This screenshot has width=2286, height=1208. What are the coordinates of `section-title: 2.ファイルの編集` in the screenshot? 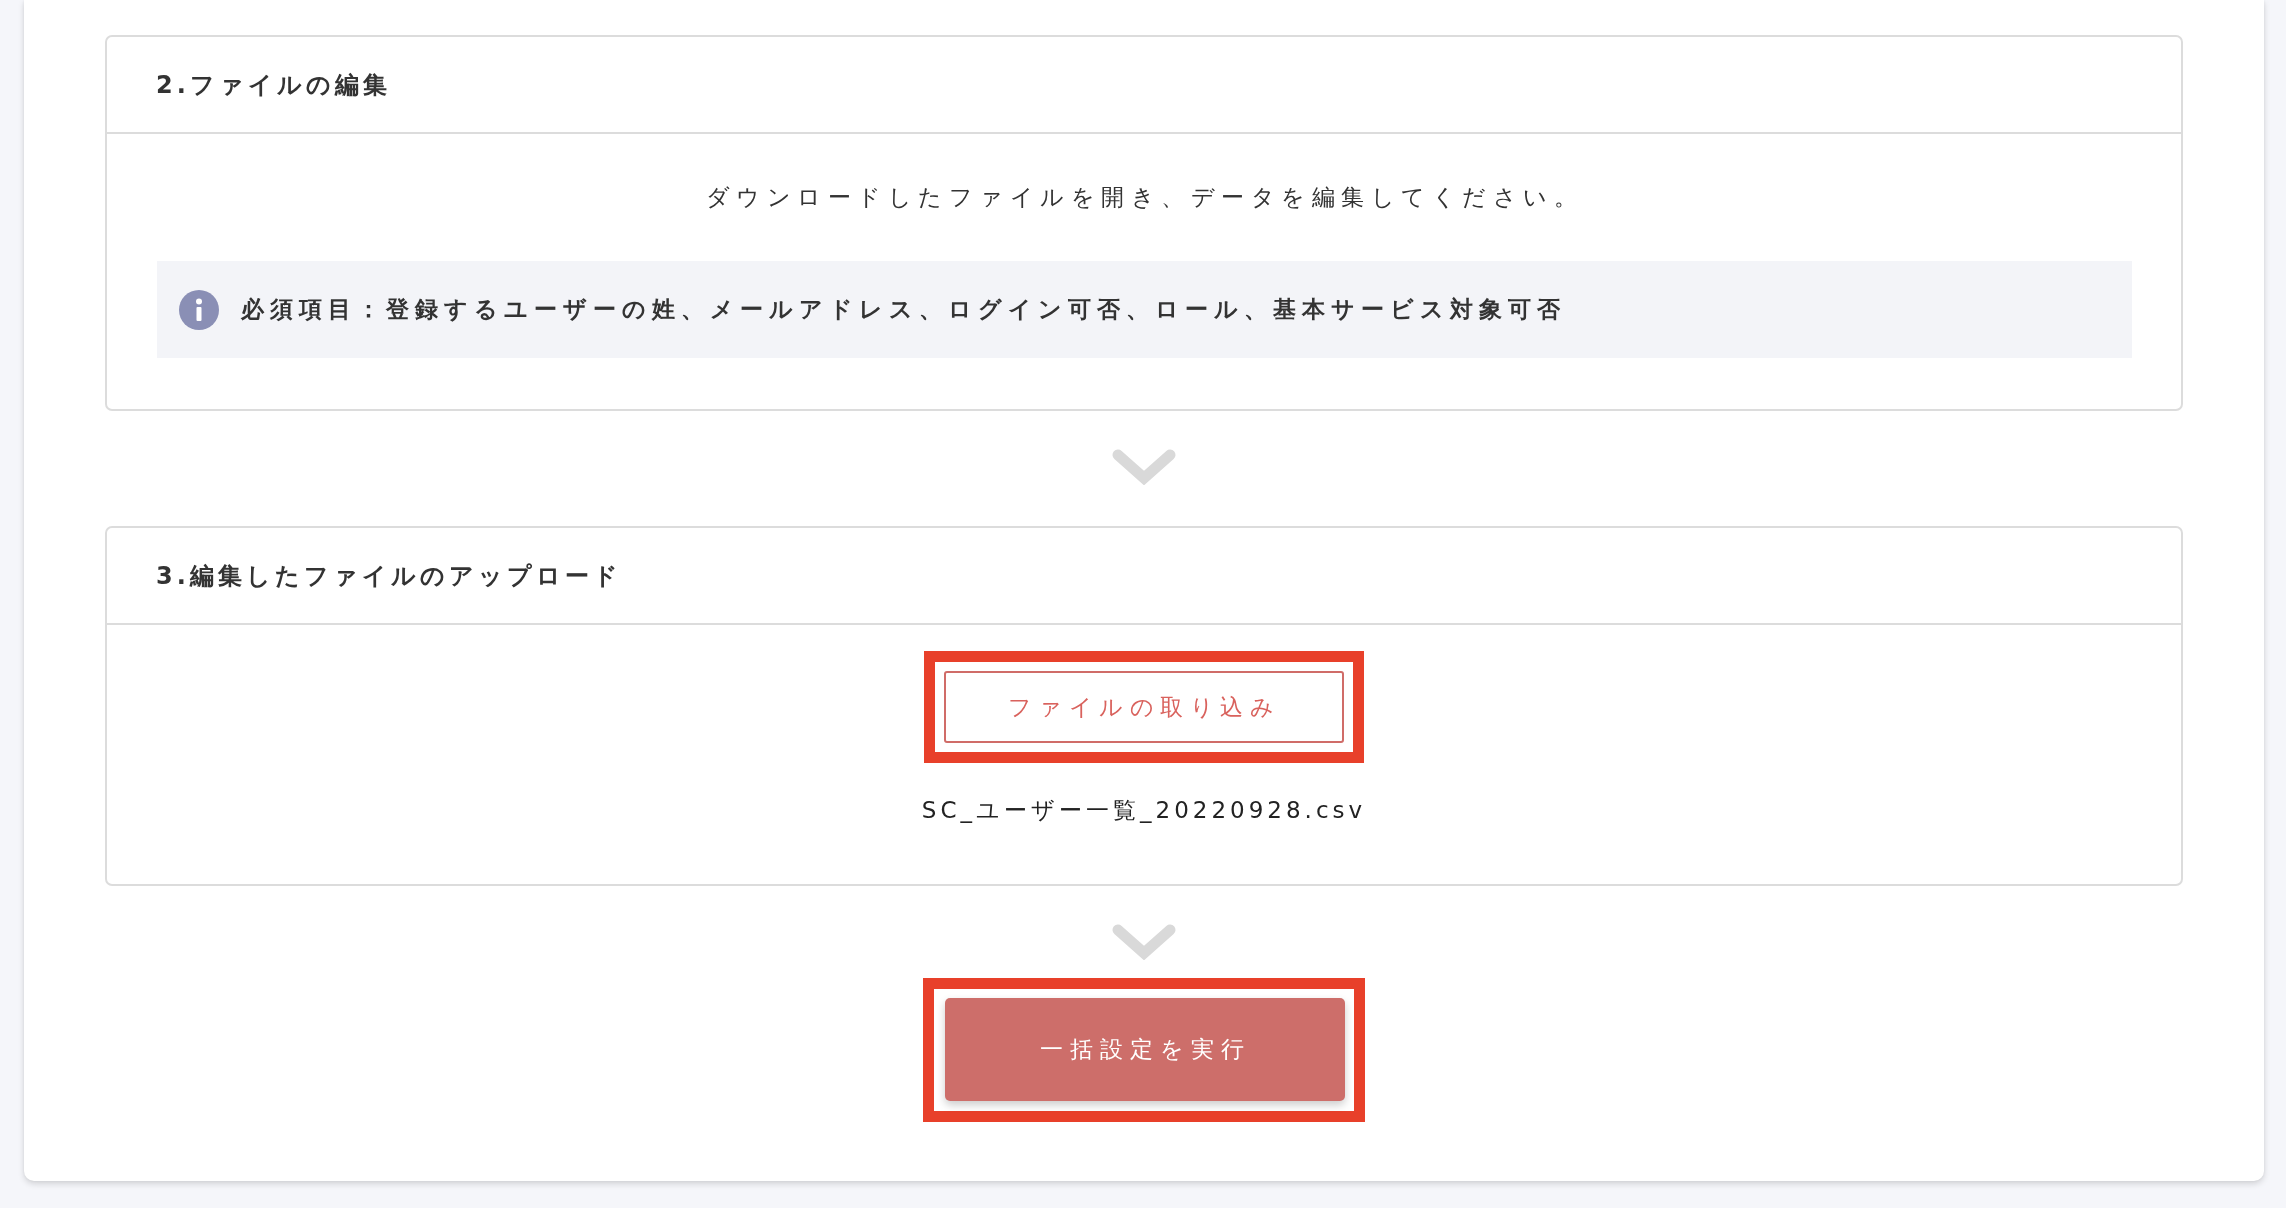 It's located at (273, 85).